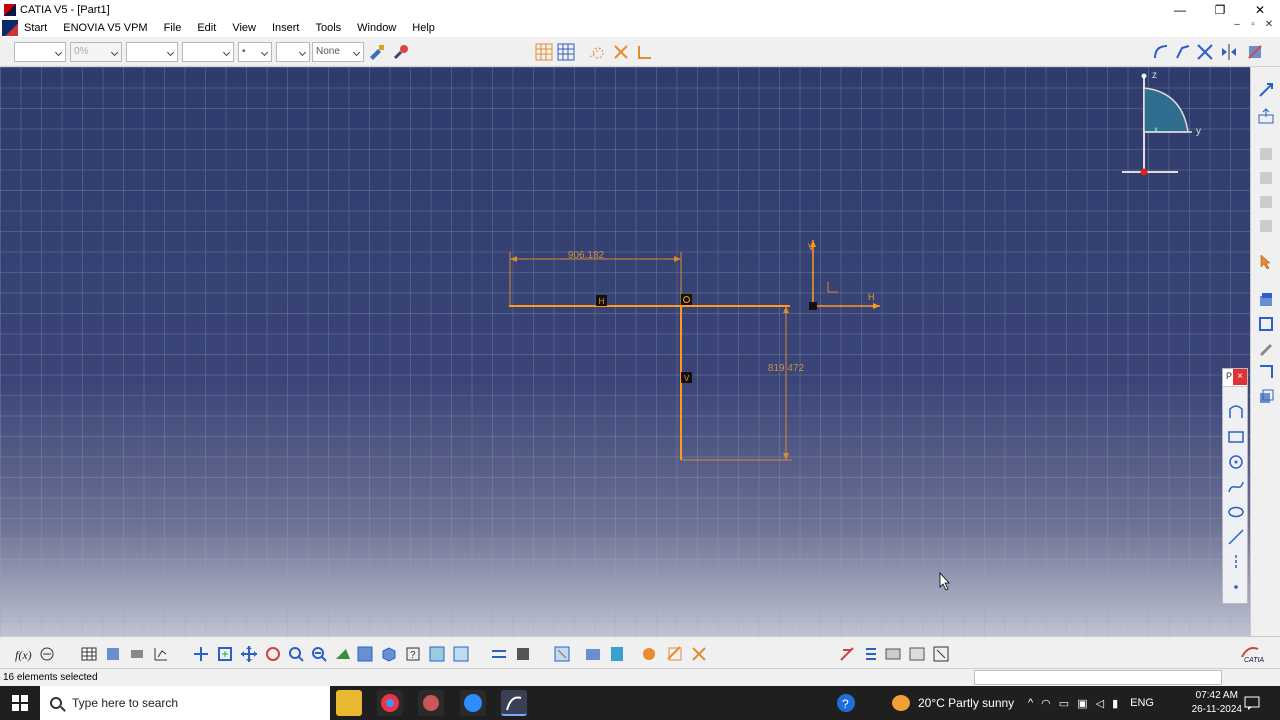 This screenshot has height=720, width=1280. Describe the element at coordinates (23, 654) in the screenshot. I see `formula-icon: f(x)` at that location.